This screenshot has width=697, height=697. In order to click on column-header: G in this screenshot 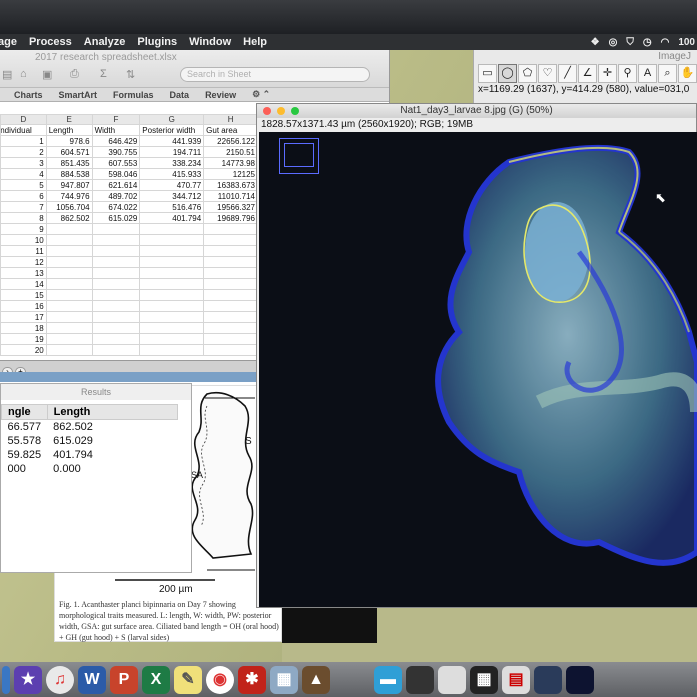, I will do `click(172, 119)`.